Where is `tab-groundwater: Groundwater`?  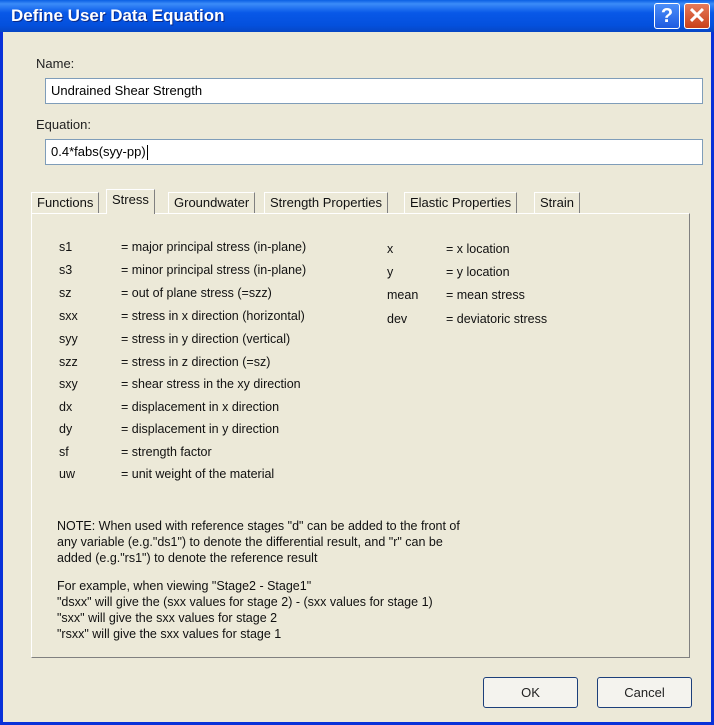 tab-groundwater: Groundwater is located at coordinates (212, 202).